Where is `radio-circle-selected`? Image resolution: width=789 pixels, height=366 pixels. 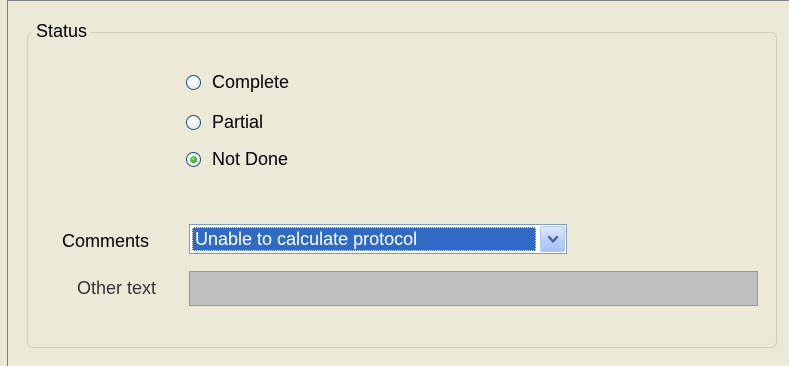
radio-circle-selected is located at coordinates (193, 159).